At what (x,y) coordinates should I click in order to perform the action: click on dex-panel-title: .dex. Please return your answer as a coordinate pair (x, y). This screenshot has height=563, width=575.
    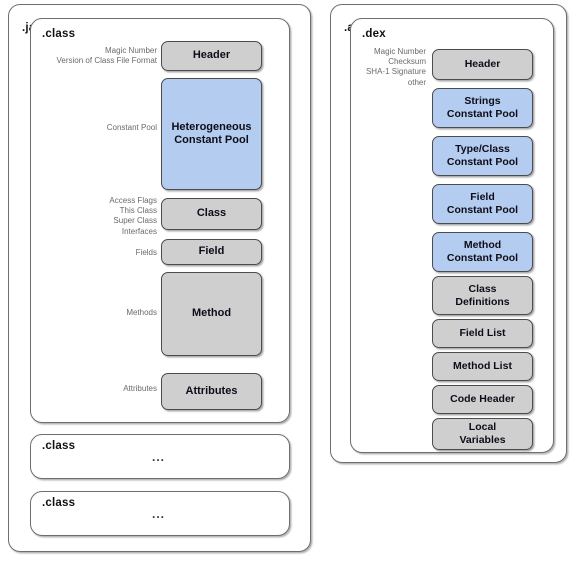
    Looking at the image, I should click on (374, 34).